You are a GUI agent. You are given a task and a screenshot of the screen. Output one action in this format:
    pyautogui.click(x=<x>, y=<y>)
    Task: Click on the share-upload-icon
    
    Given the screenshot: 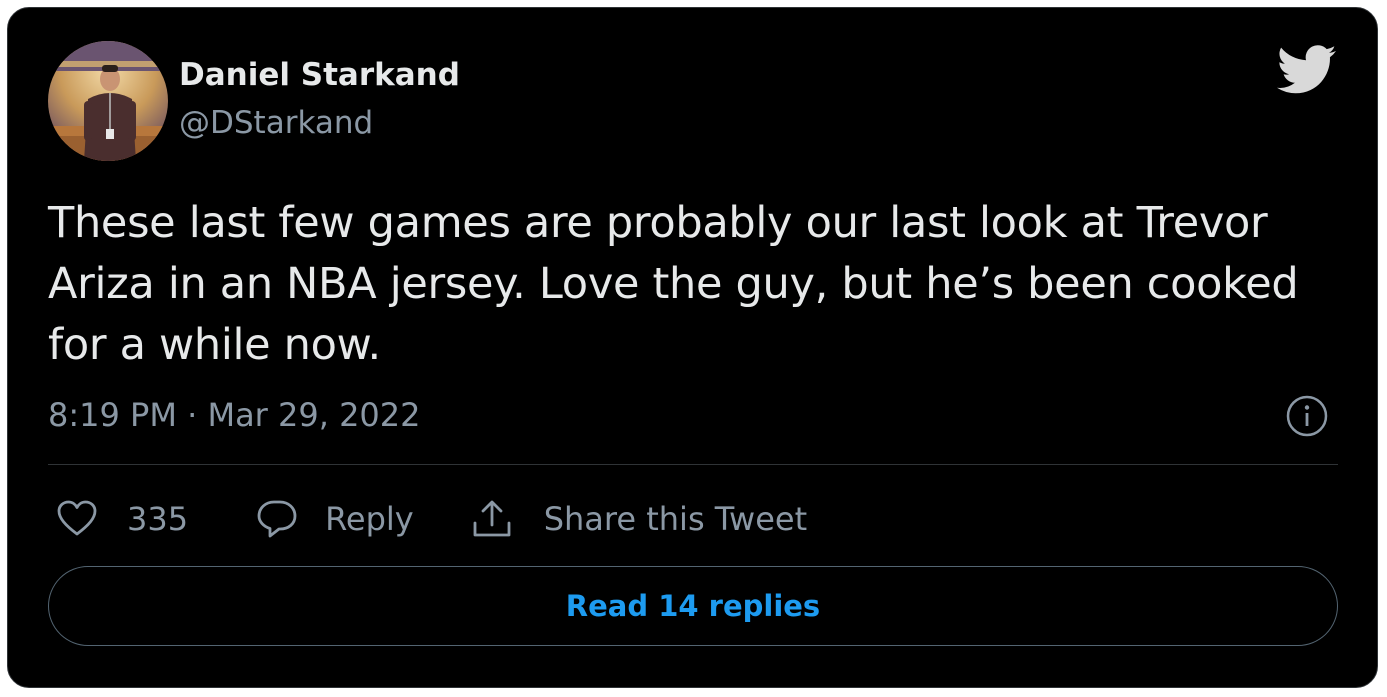 What is the action you would take?
    pyautogui.click(x=492, y=518)
    